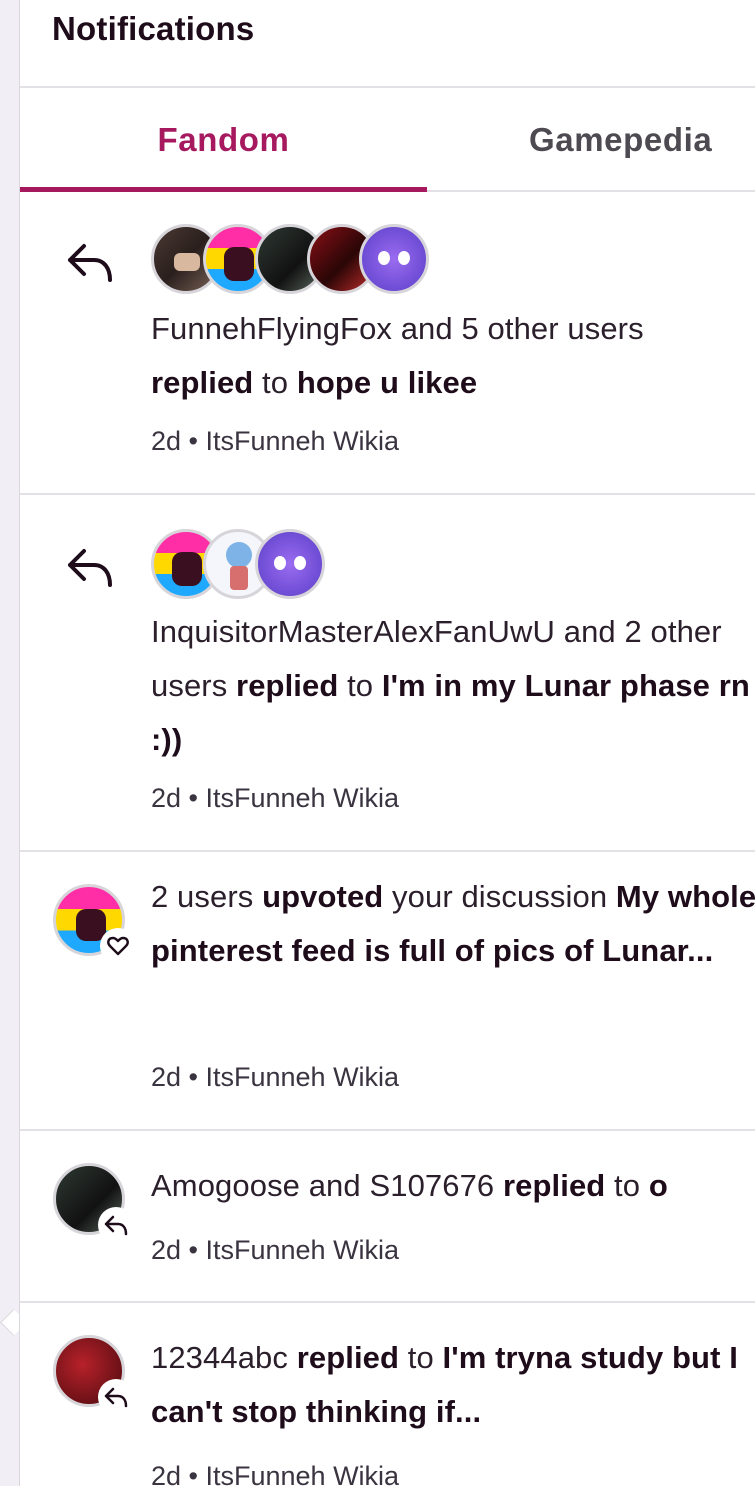 This screenshot has width=755, height=1486. I want to click on notifications-header: Notifications, so click(387, 44).